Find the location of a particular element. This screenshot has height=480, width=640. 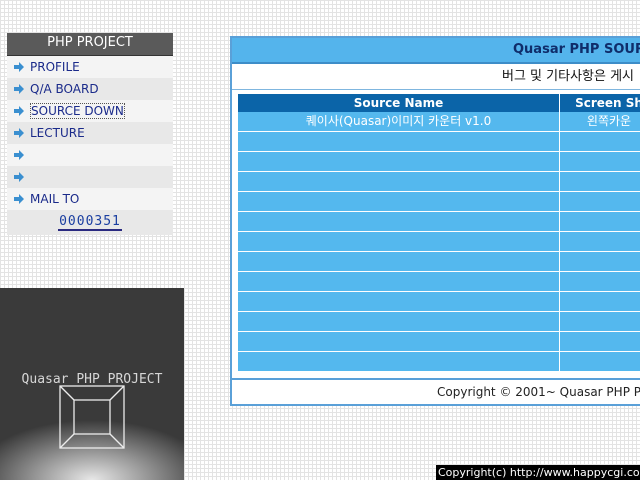

sidebar-item-label: Q/A BOARD is located at coordinates (64, 89).